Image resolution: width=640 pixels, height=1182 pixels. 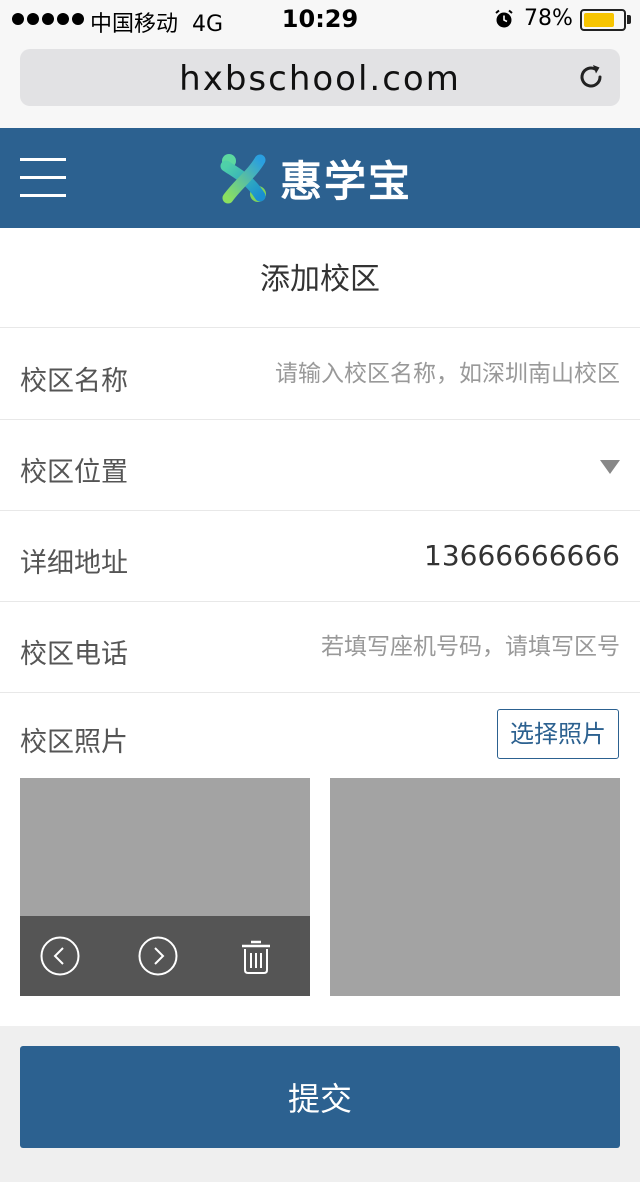 What do you see at coordinates (320, 1097) in the screenshot?
I see `submit-button: 提交` at bounding box center [320, 1097].